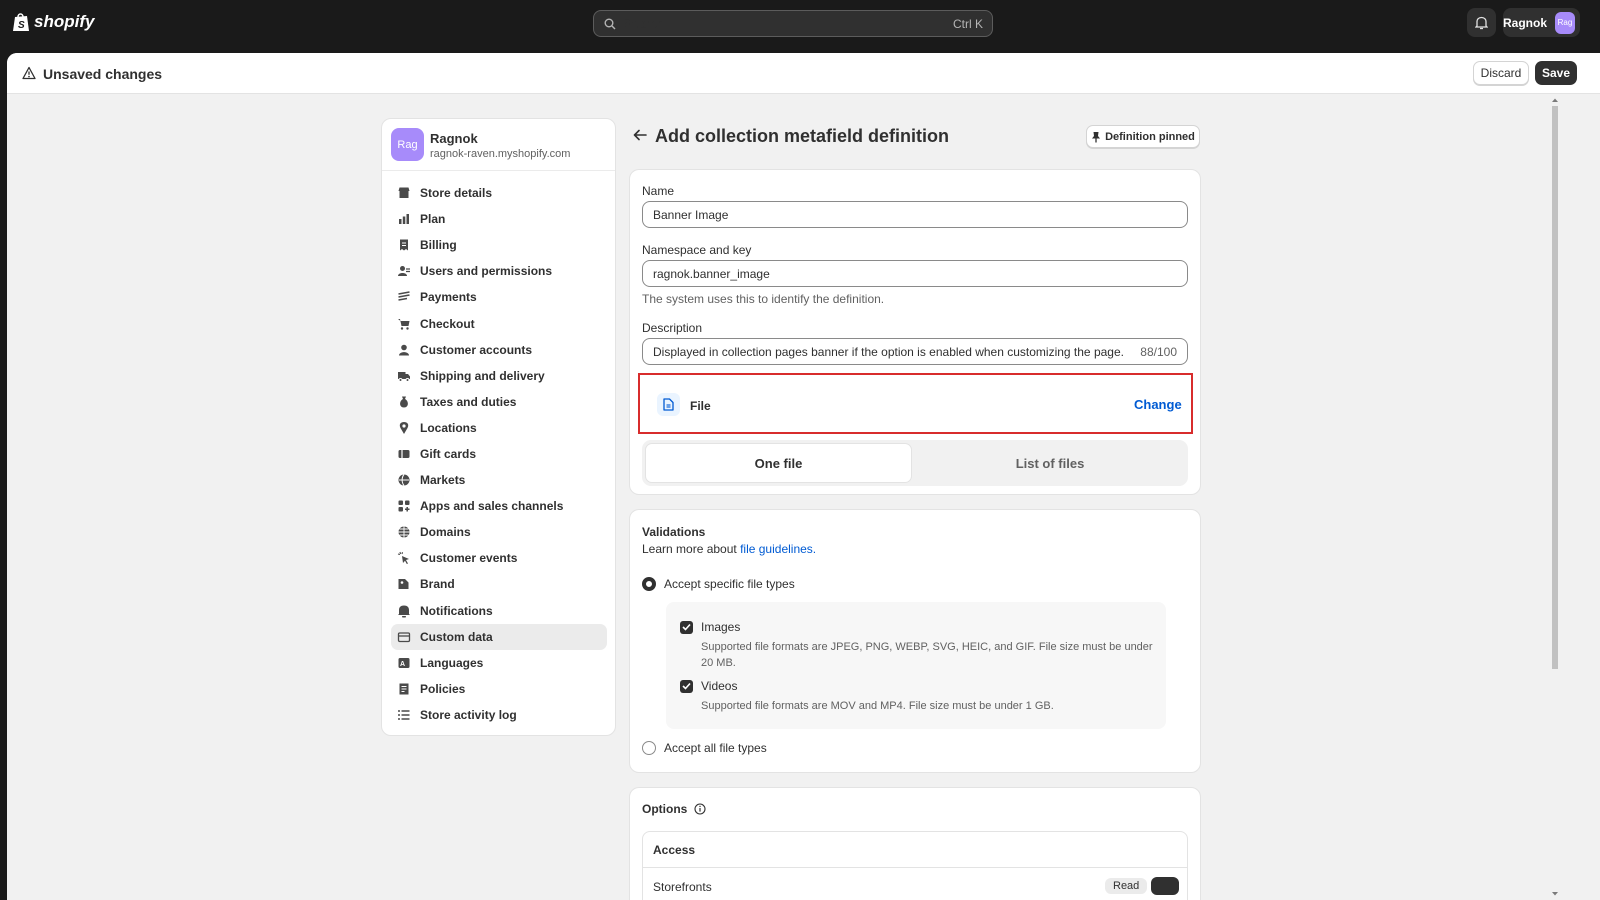 The image size is (1600, 900). Describe the element at coordinates (610, 23) in the screenshot. I see `search-icon` at that location.